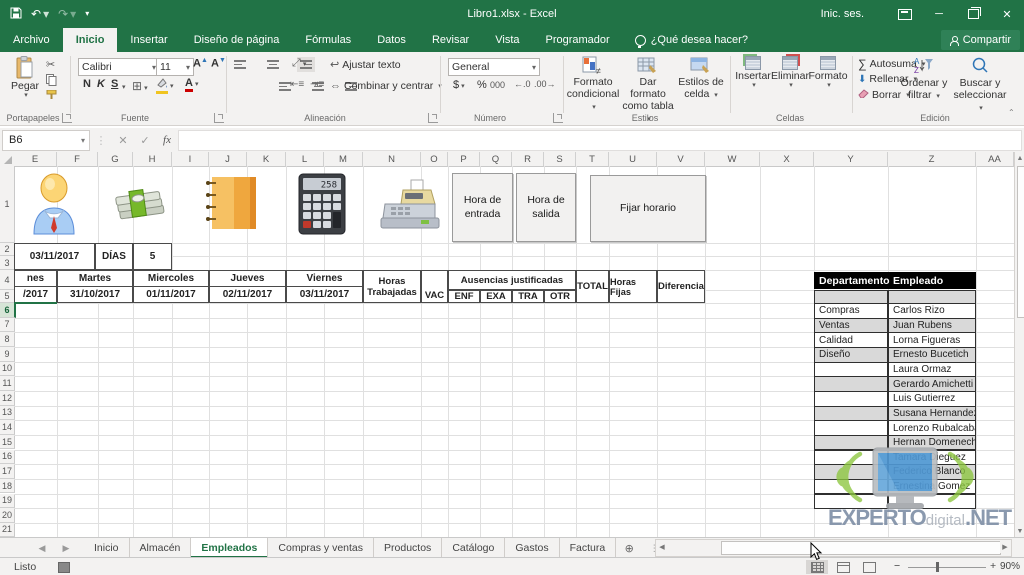  Describe the element at coordinates (851, 340) in the screenshot. I see `employee-dept: Calidad` at that location.